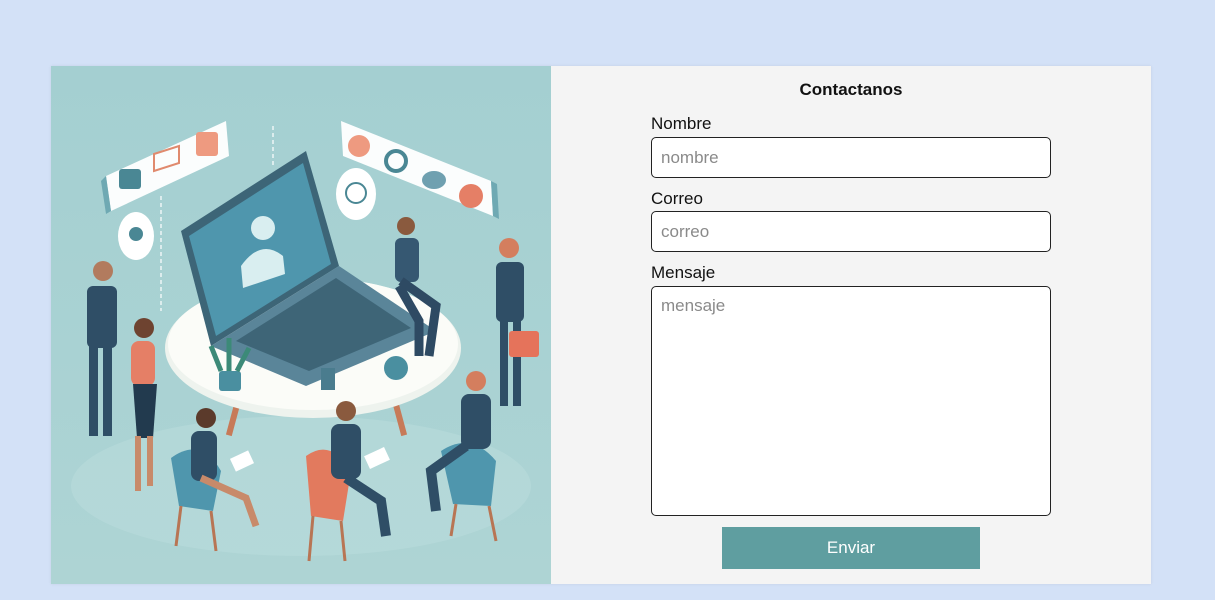 Image resolution: width=1215 pixels, height=600 pixels. I want to click on chat-bubble-icon, so click(130, 179).